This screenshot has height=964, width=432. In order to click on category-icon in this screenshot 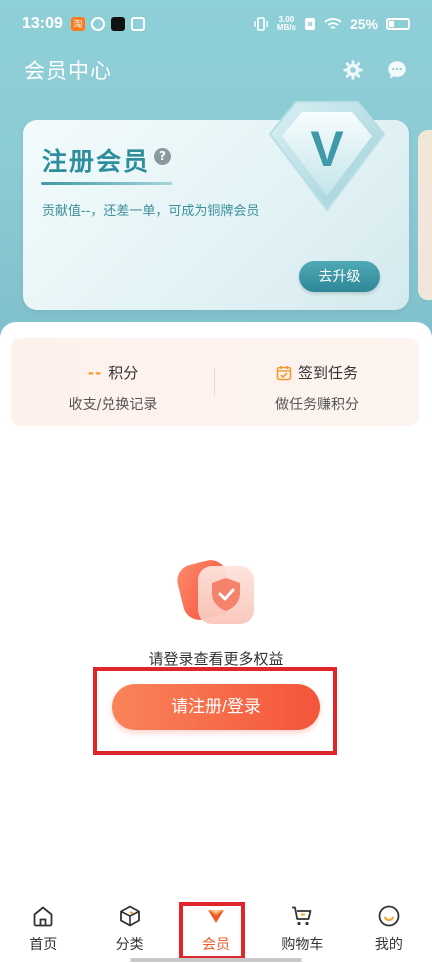, I will do `click(129, 916)`.